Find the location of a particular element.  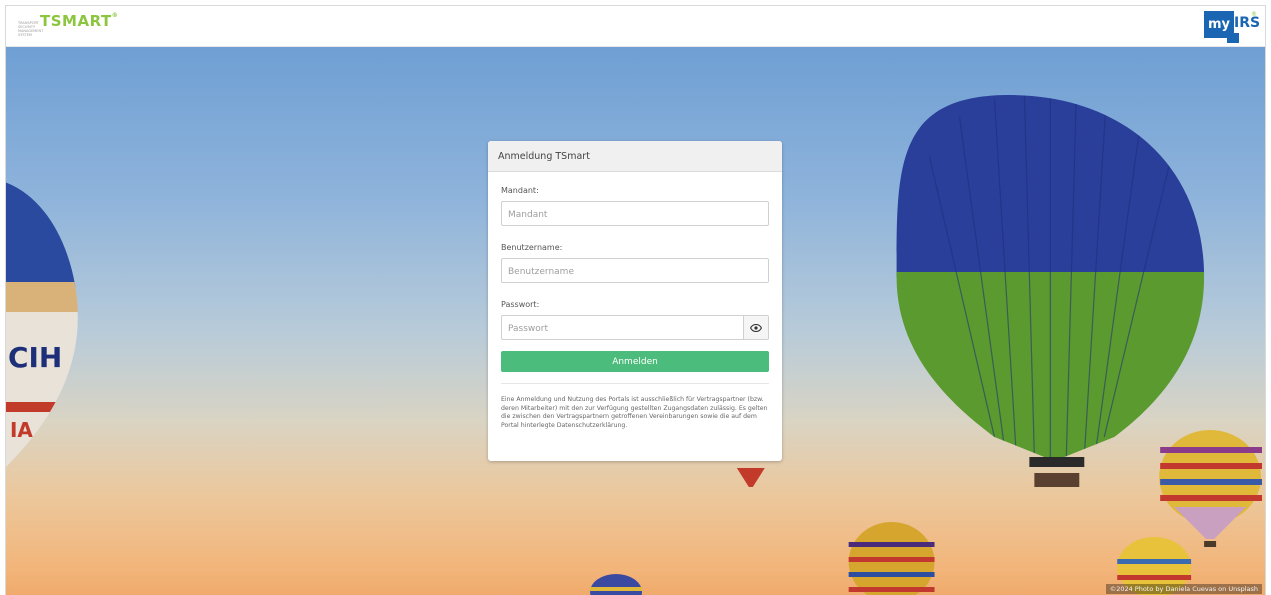

login-button: Anmelden is located at coordinates (635, 361).